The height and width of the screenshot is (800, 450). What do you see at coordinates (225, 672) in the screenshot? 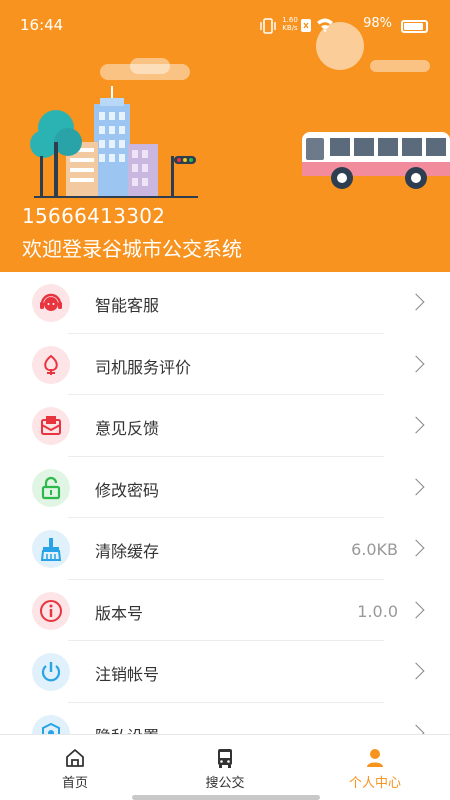
I see `menu-item-delete-account: 注销帐号` at bounding box center [225, 672].